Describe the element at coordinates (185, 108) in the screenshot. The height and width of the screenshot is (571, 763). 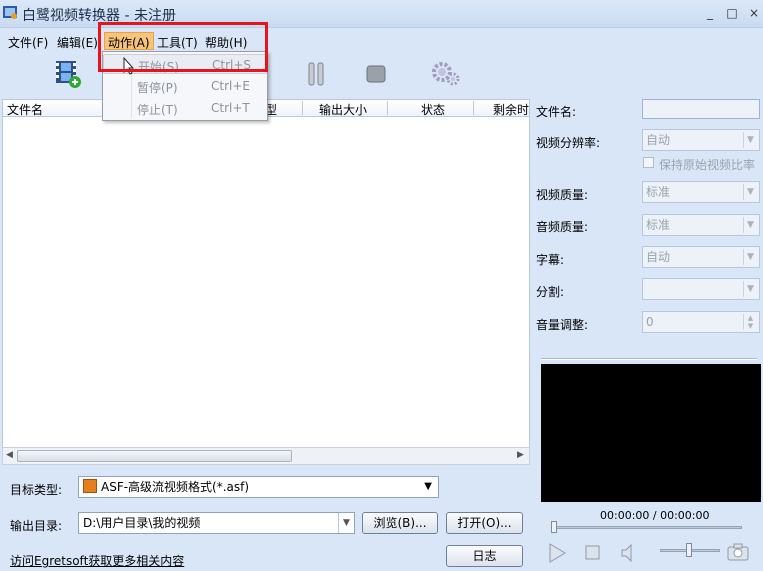
I see `menu-item-stop: 停止(T) Ctrl+T` at that location.